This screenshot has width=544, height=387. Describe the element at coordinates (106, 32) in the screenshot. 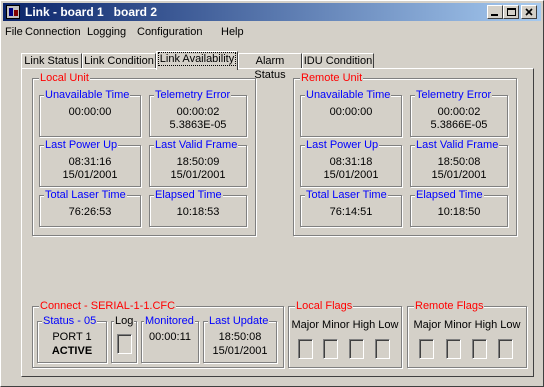

I see `menu-logging: Logging` at that location.